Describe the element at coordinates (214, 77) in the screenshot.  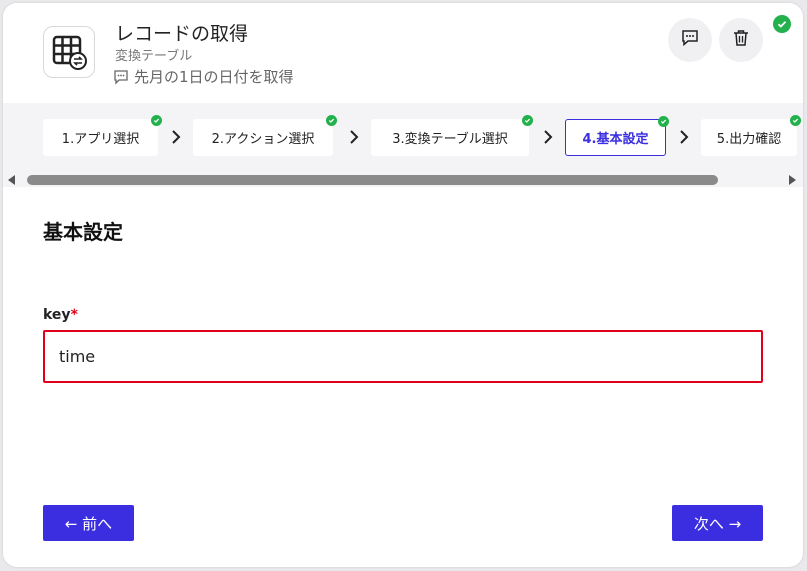
I see `memo-text: 先月の1日の日付を取得` at that location.